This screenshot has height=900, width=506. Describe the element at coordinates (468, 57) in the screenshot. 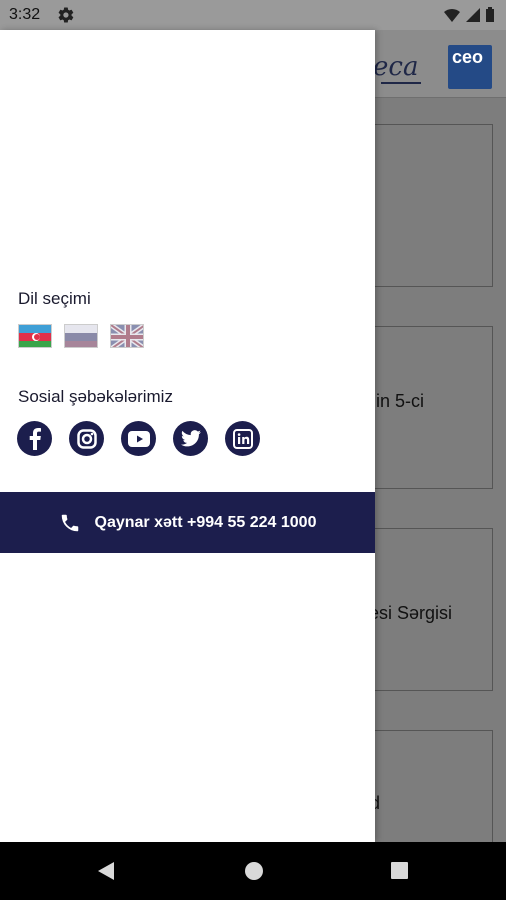

I see `ceo-logo-text: ceo` at that location.